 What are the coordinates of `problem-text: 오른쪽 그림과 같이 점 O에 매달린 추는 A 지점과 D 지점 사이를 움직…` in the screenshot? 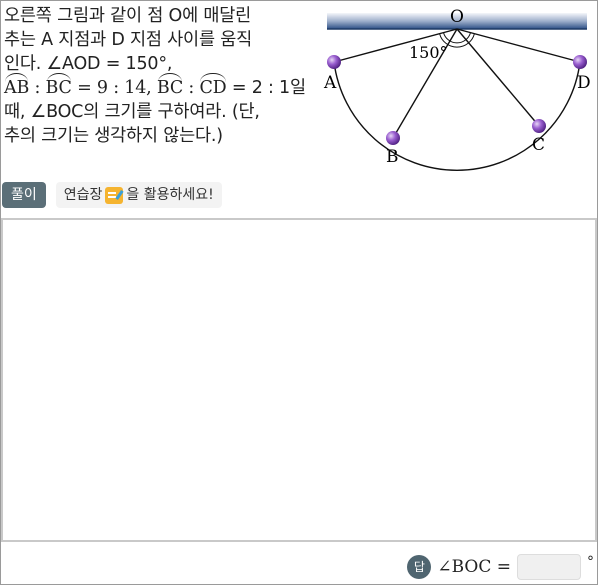 It's located at (159, 76).